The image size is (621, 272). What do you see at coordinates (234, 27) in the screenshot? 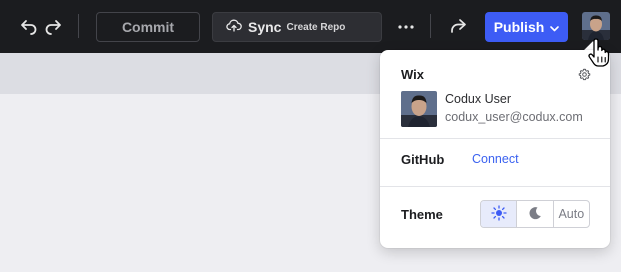
I see `cloud-upload-icon` at bounding box center [234, 27].